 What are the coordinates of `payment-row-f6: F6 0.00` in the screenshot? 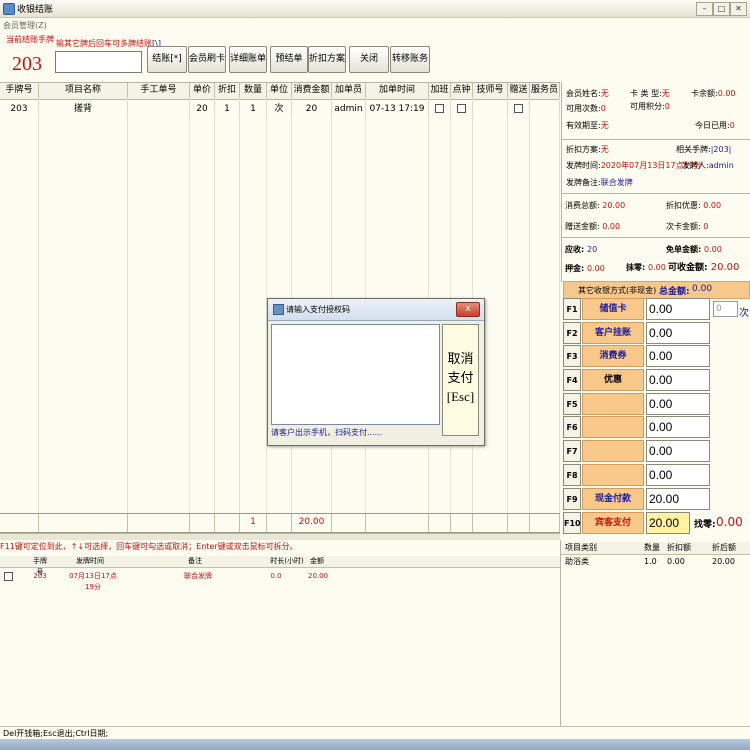 It's located at (655, 427).